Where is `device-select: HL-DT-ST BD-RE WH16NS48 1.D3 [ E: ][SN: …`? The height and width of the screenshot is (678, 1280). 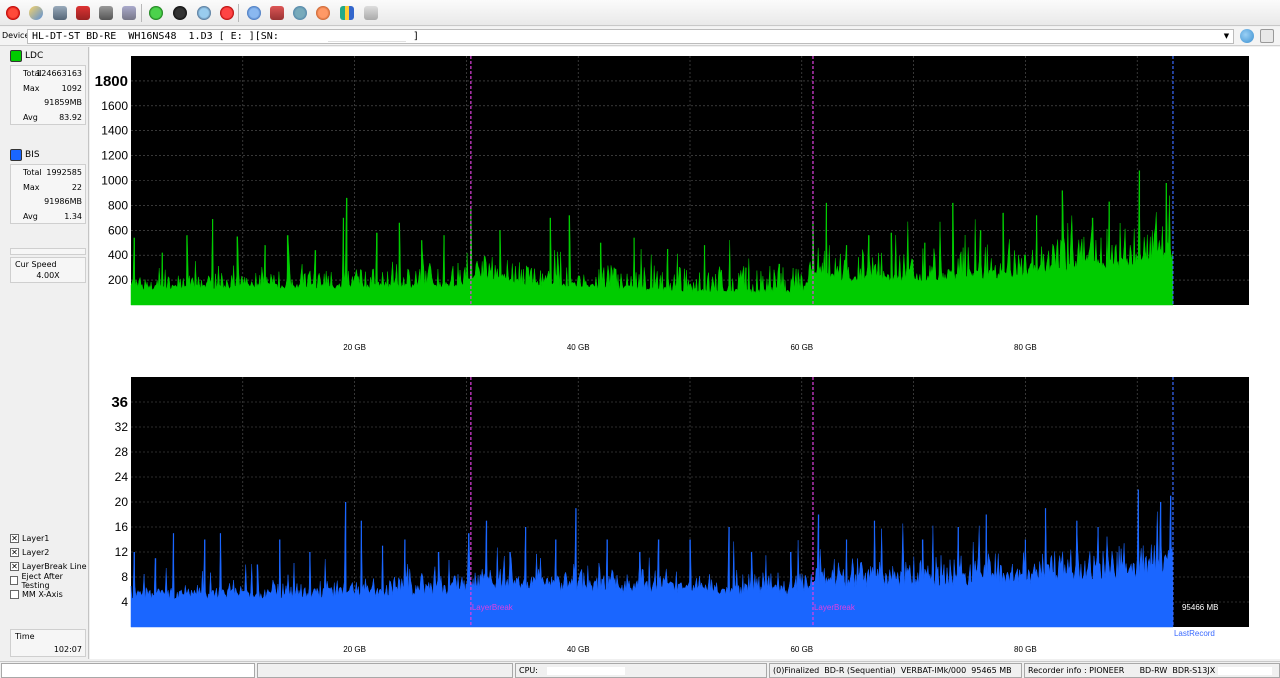 device-select: HL-DT-ST BD-RE WH16NS48 1.D3 [ E: ][SN: … is located at coordinates (630, 36).